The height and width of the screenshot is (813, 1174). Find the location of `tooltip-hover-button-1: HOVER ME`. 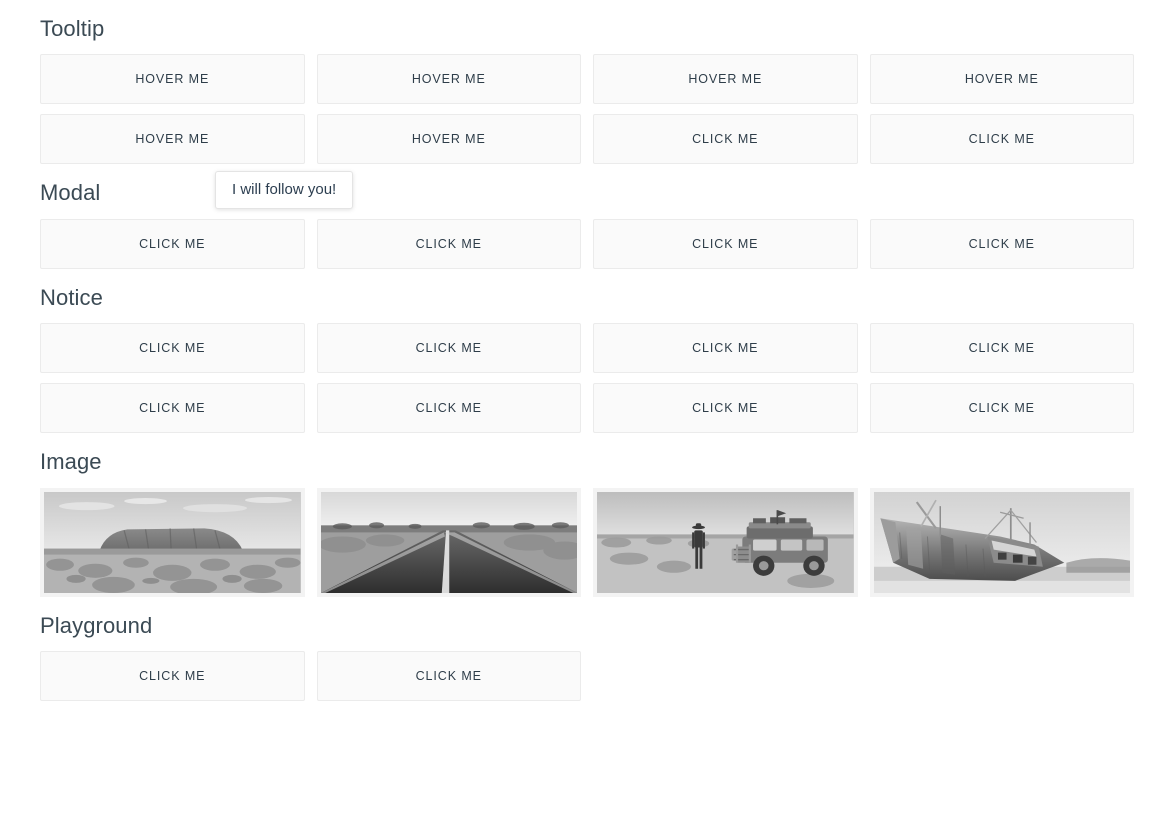

tooltip-hover-button-1: HOVER ME is located at coordinates (172, 79).